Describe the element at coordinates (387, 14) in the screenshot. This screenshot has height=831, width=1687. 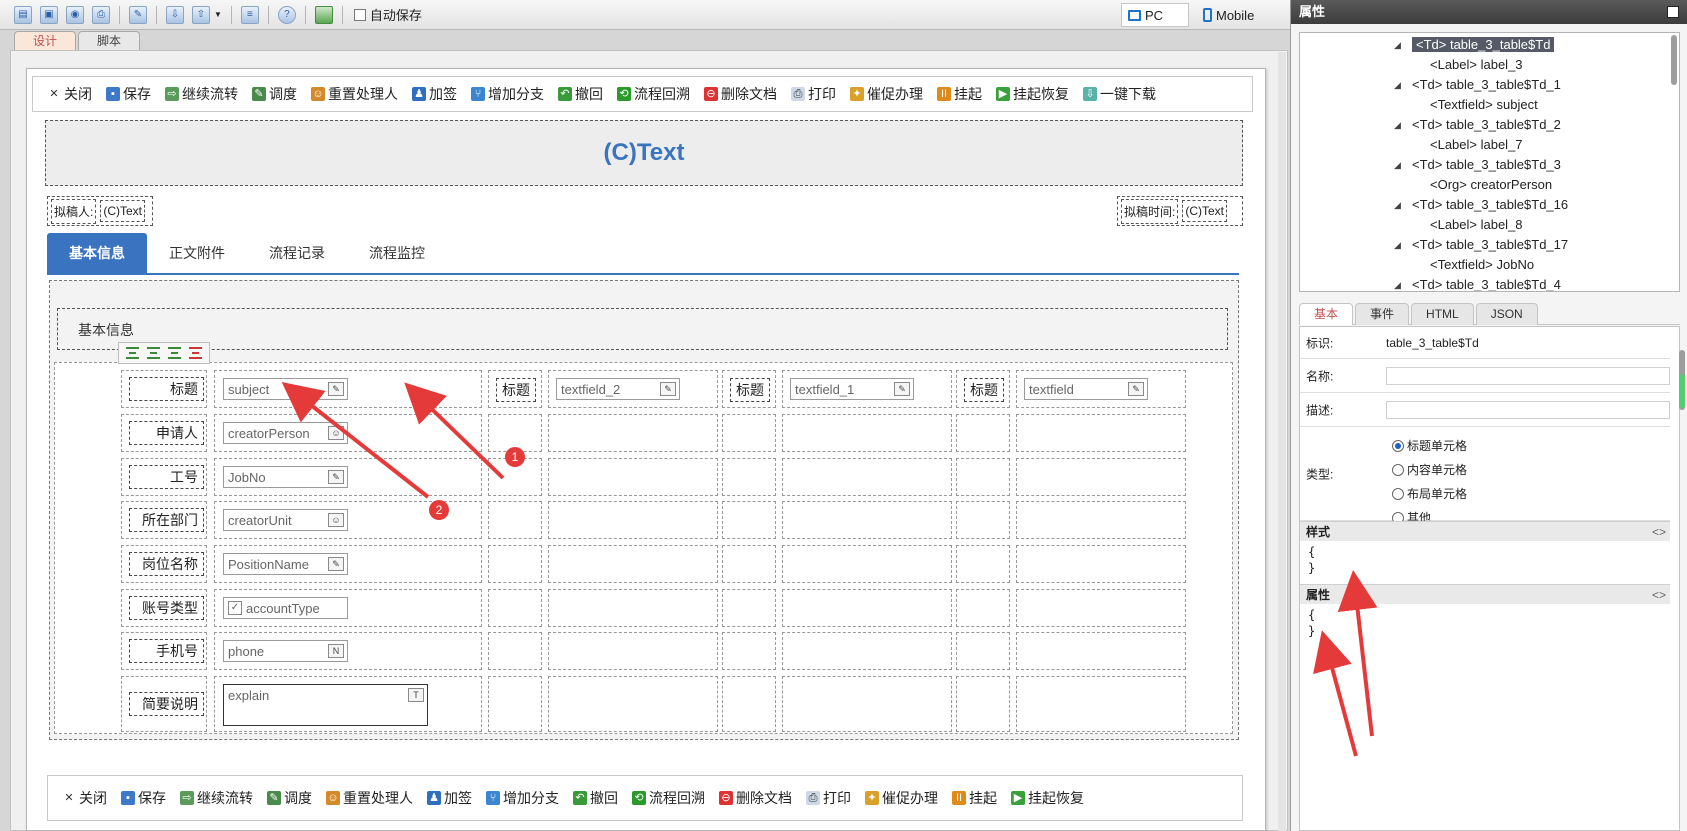
I see `autosave-toggle: 自动保存` at that location.